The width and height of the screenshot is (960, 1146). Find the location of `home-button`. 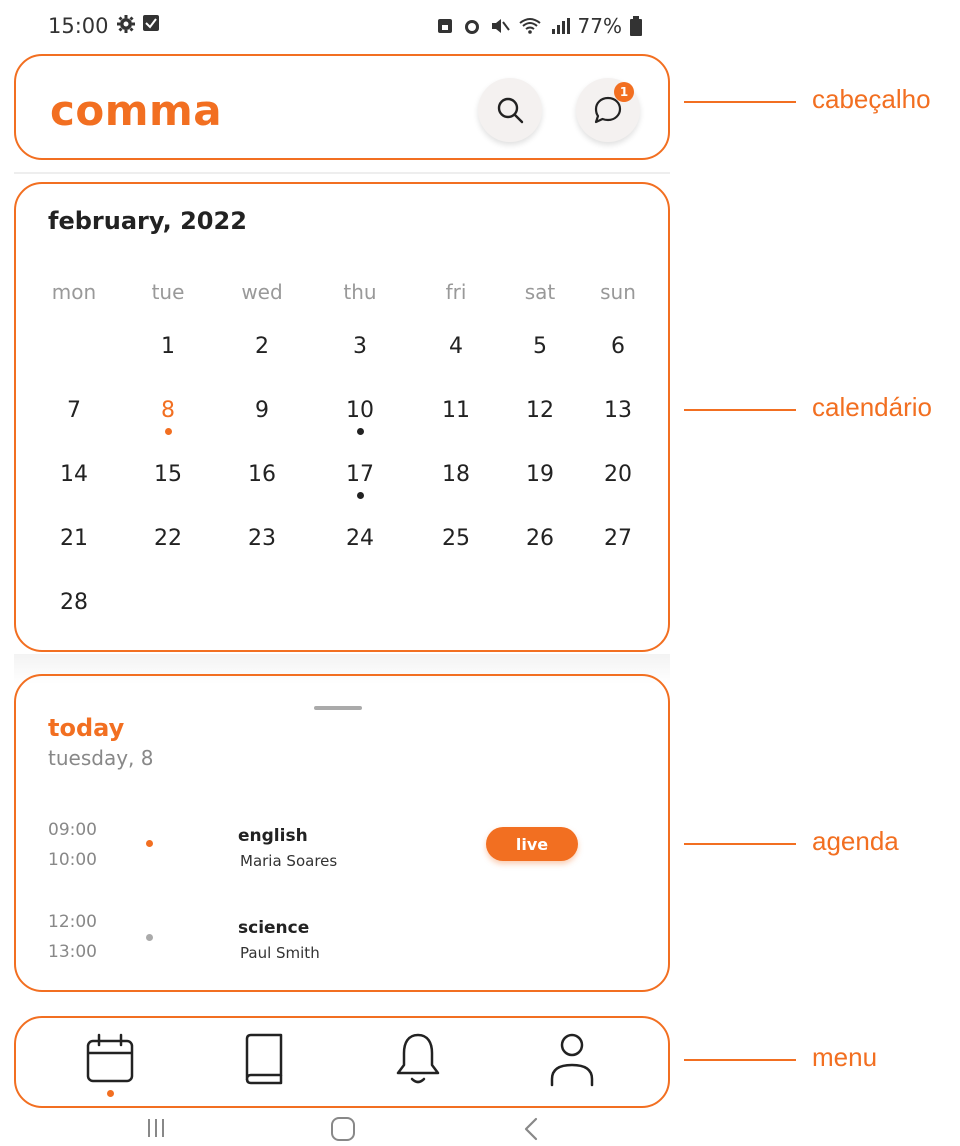

home-button is located at coordinates (343, 1131).